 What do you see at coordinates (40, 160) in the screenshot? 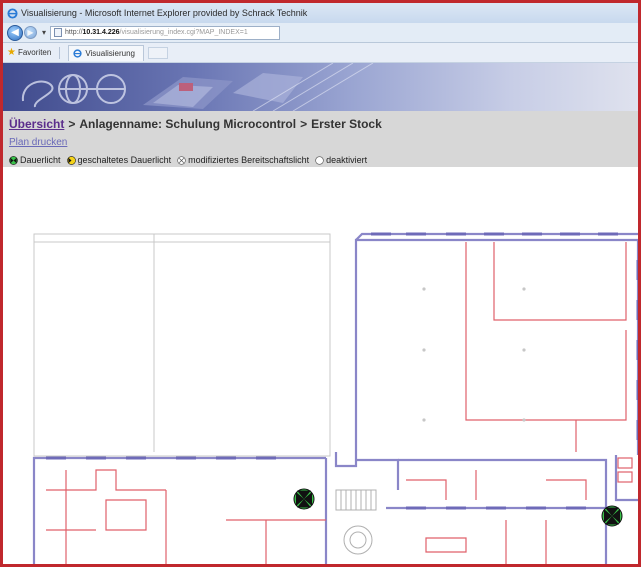
I see `legend-label: Dauerlicht` at bounding box center [40, 160].